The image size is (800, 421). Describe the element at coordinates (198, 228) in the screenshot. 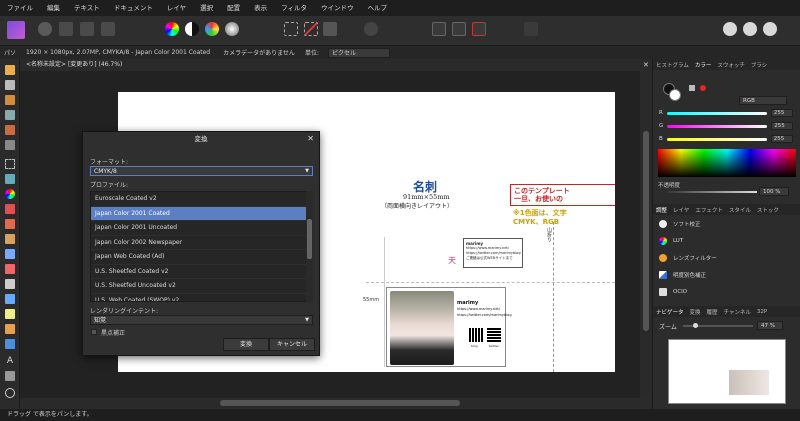

I see `profile-item: Japan Color 2001 Uncoated` at that location.